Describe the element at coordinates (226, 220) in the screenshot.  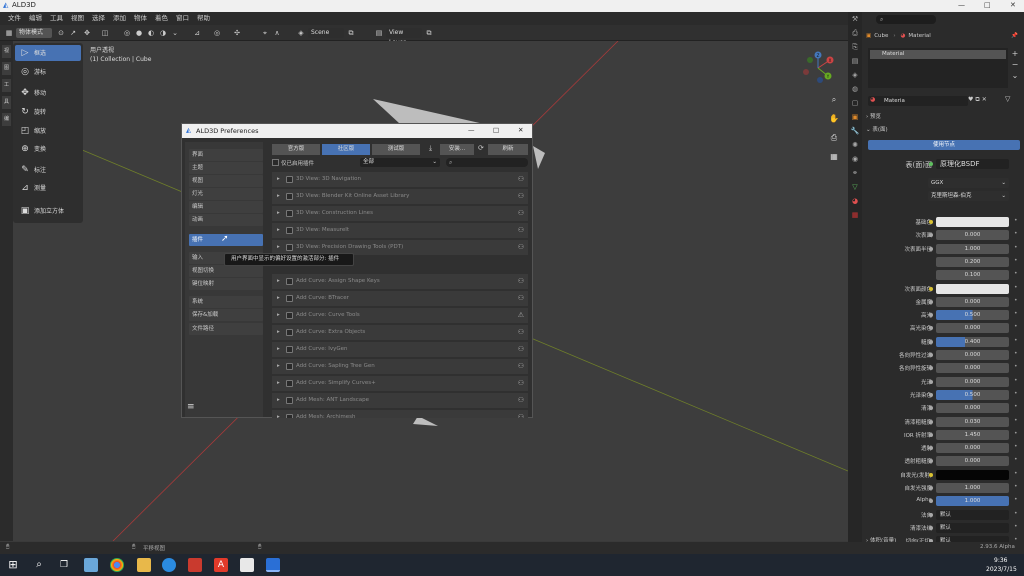
I see `pref-nav-item: 动画` at that location.